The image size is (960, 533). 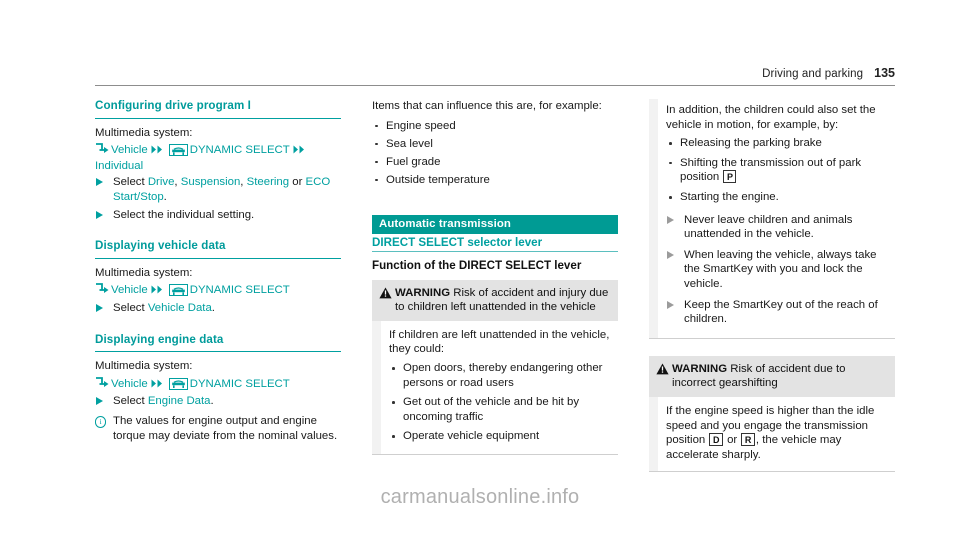 I want to click on menu-path-item-dynamic-select: DYNAMIC SELECT, so click(x=240, y=150).